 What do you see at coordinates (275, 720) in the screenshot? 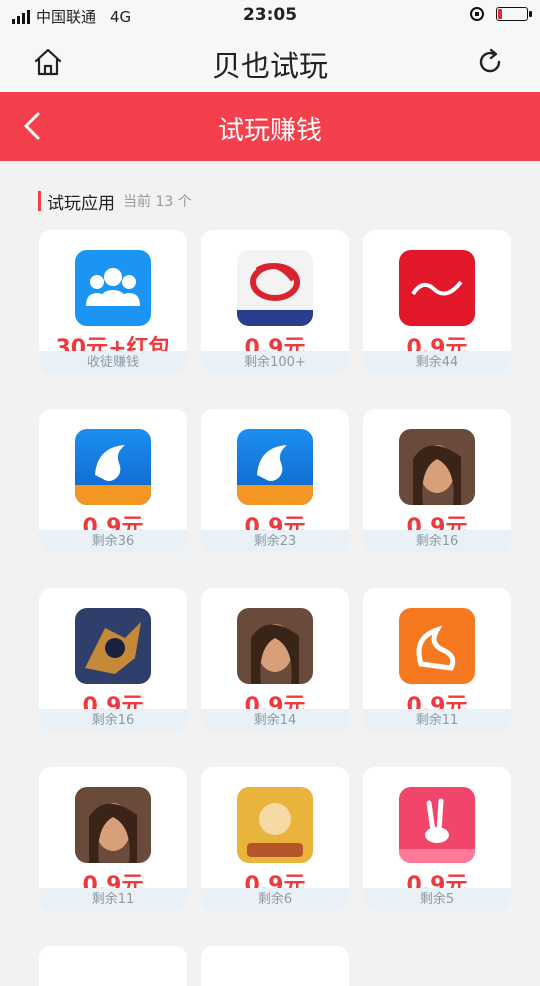
I see `app-remaining: 剩余14` at bounding box center [275, 720].